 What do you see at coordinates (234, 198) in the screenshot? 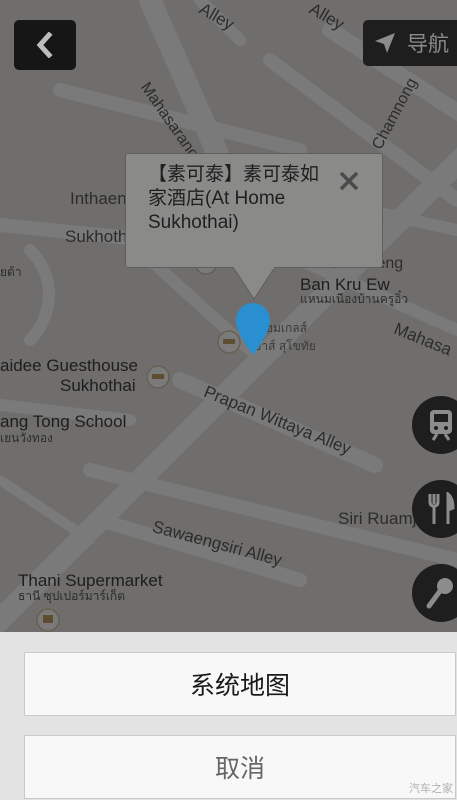
I see `place-title: 【素可泰】素可泰如家酒店(At Home Sukhothai)` at bounding box center [234, 198].